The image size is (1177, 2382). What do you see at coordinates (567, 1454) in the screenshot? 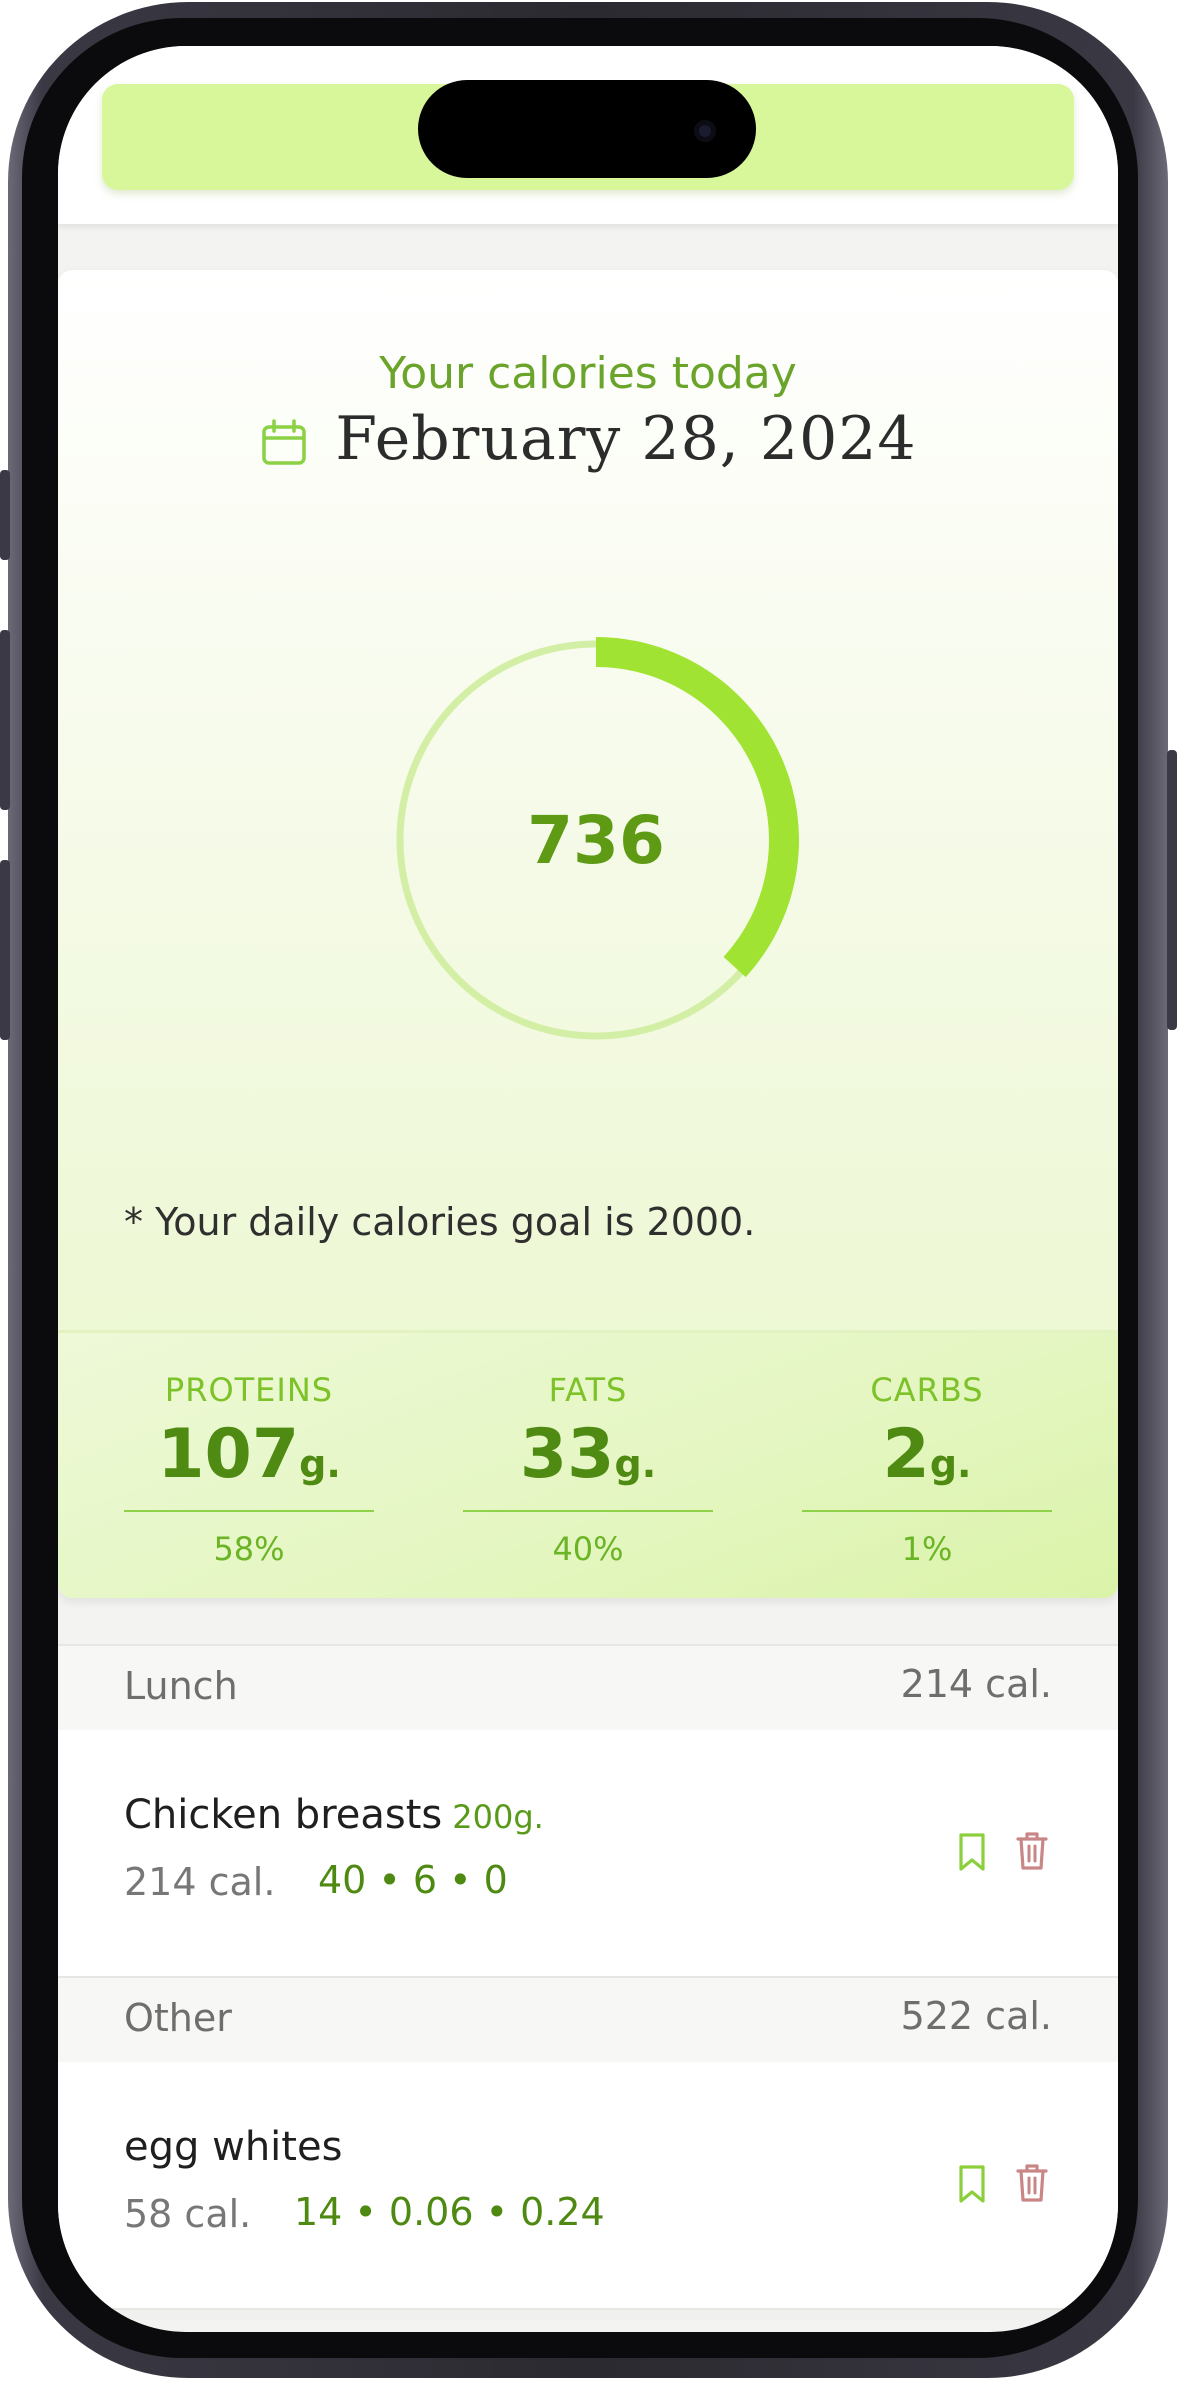
I see `macro-amount: 33` at bounding box center [567, 1454].